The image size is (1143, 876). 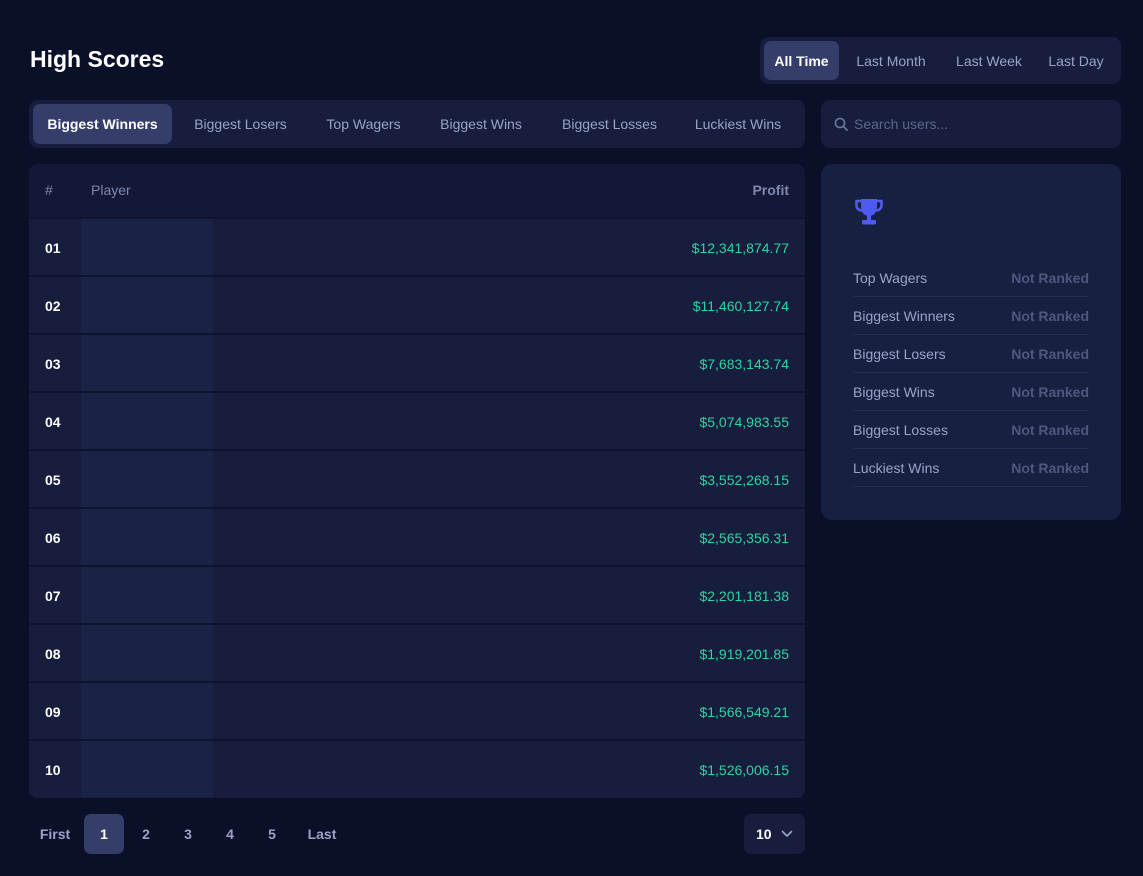 I want to click on table-row: 04 $5,074,983.55, so click(x=417, y=420).